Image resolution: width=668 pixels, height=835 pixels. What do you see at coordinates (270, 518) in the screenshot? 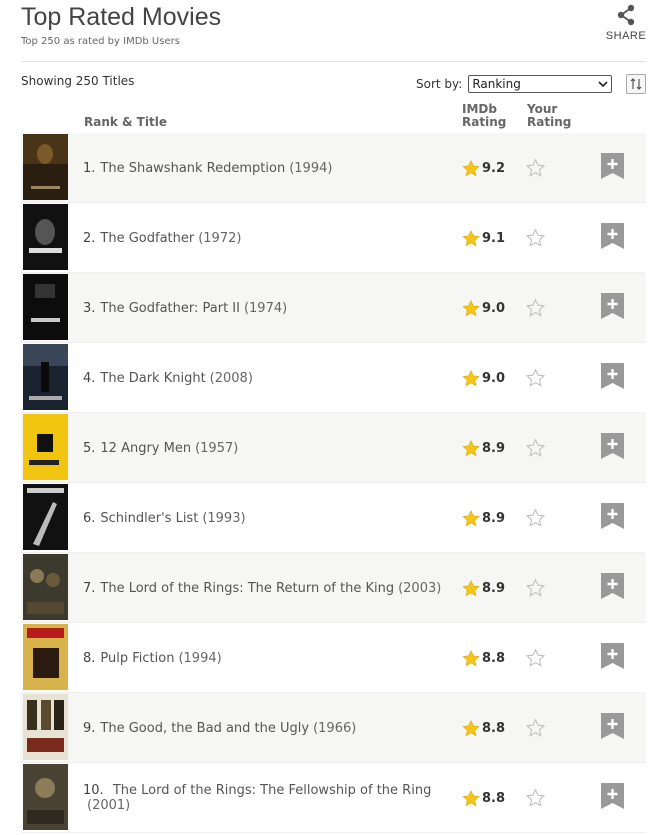
I see `title-cell: 6. Schindler's List (1993)` at bounding box center [270, 518].